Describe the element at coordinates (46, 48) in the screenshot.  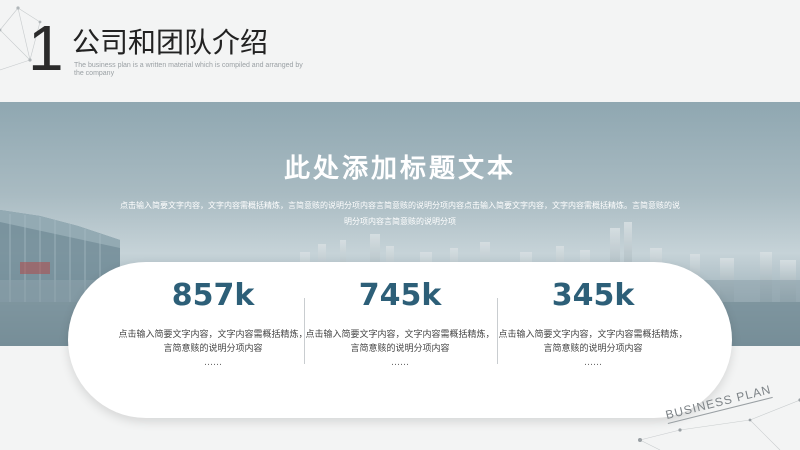
I see `section-number: 1` at that location.